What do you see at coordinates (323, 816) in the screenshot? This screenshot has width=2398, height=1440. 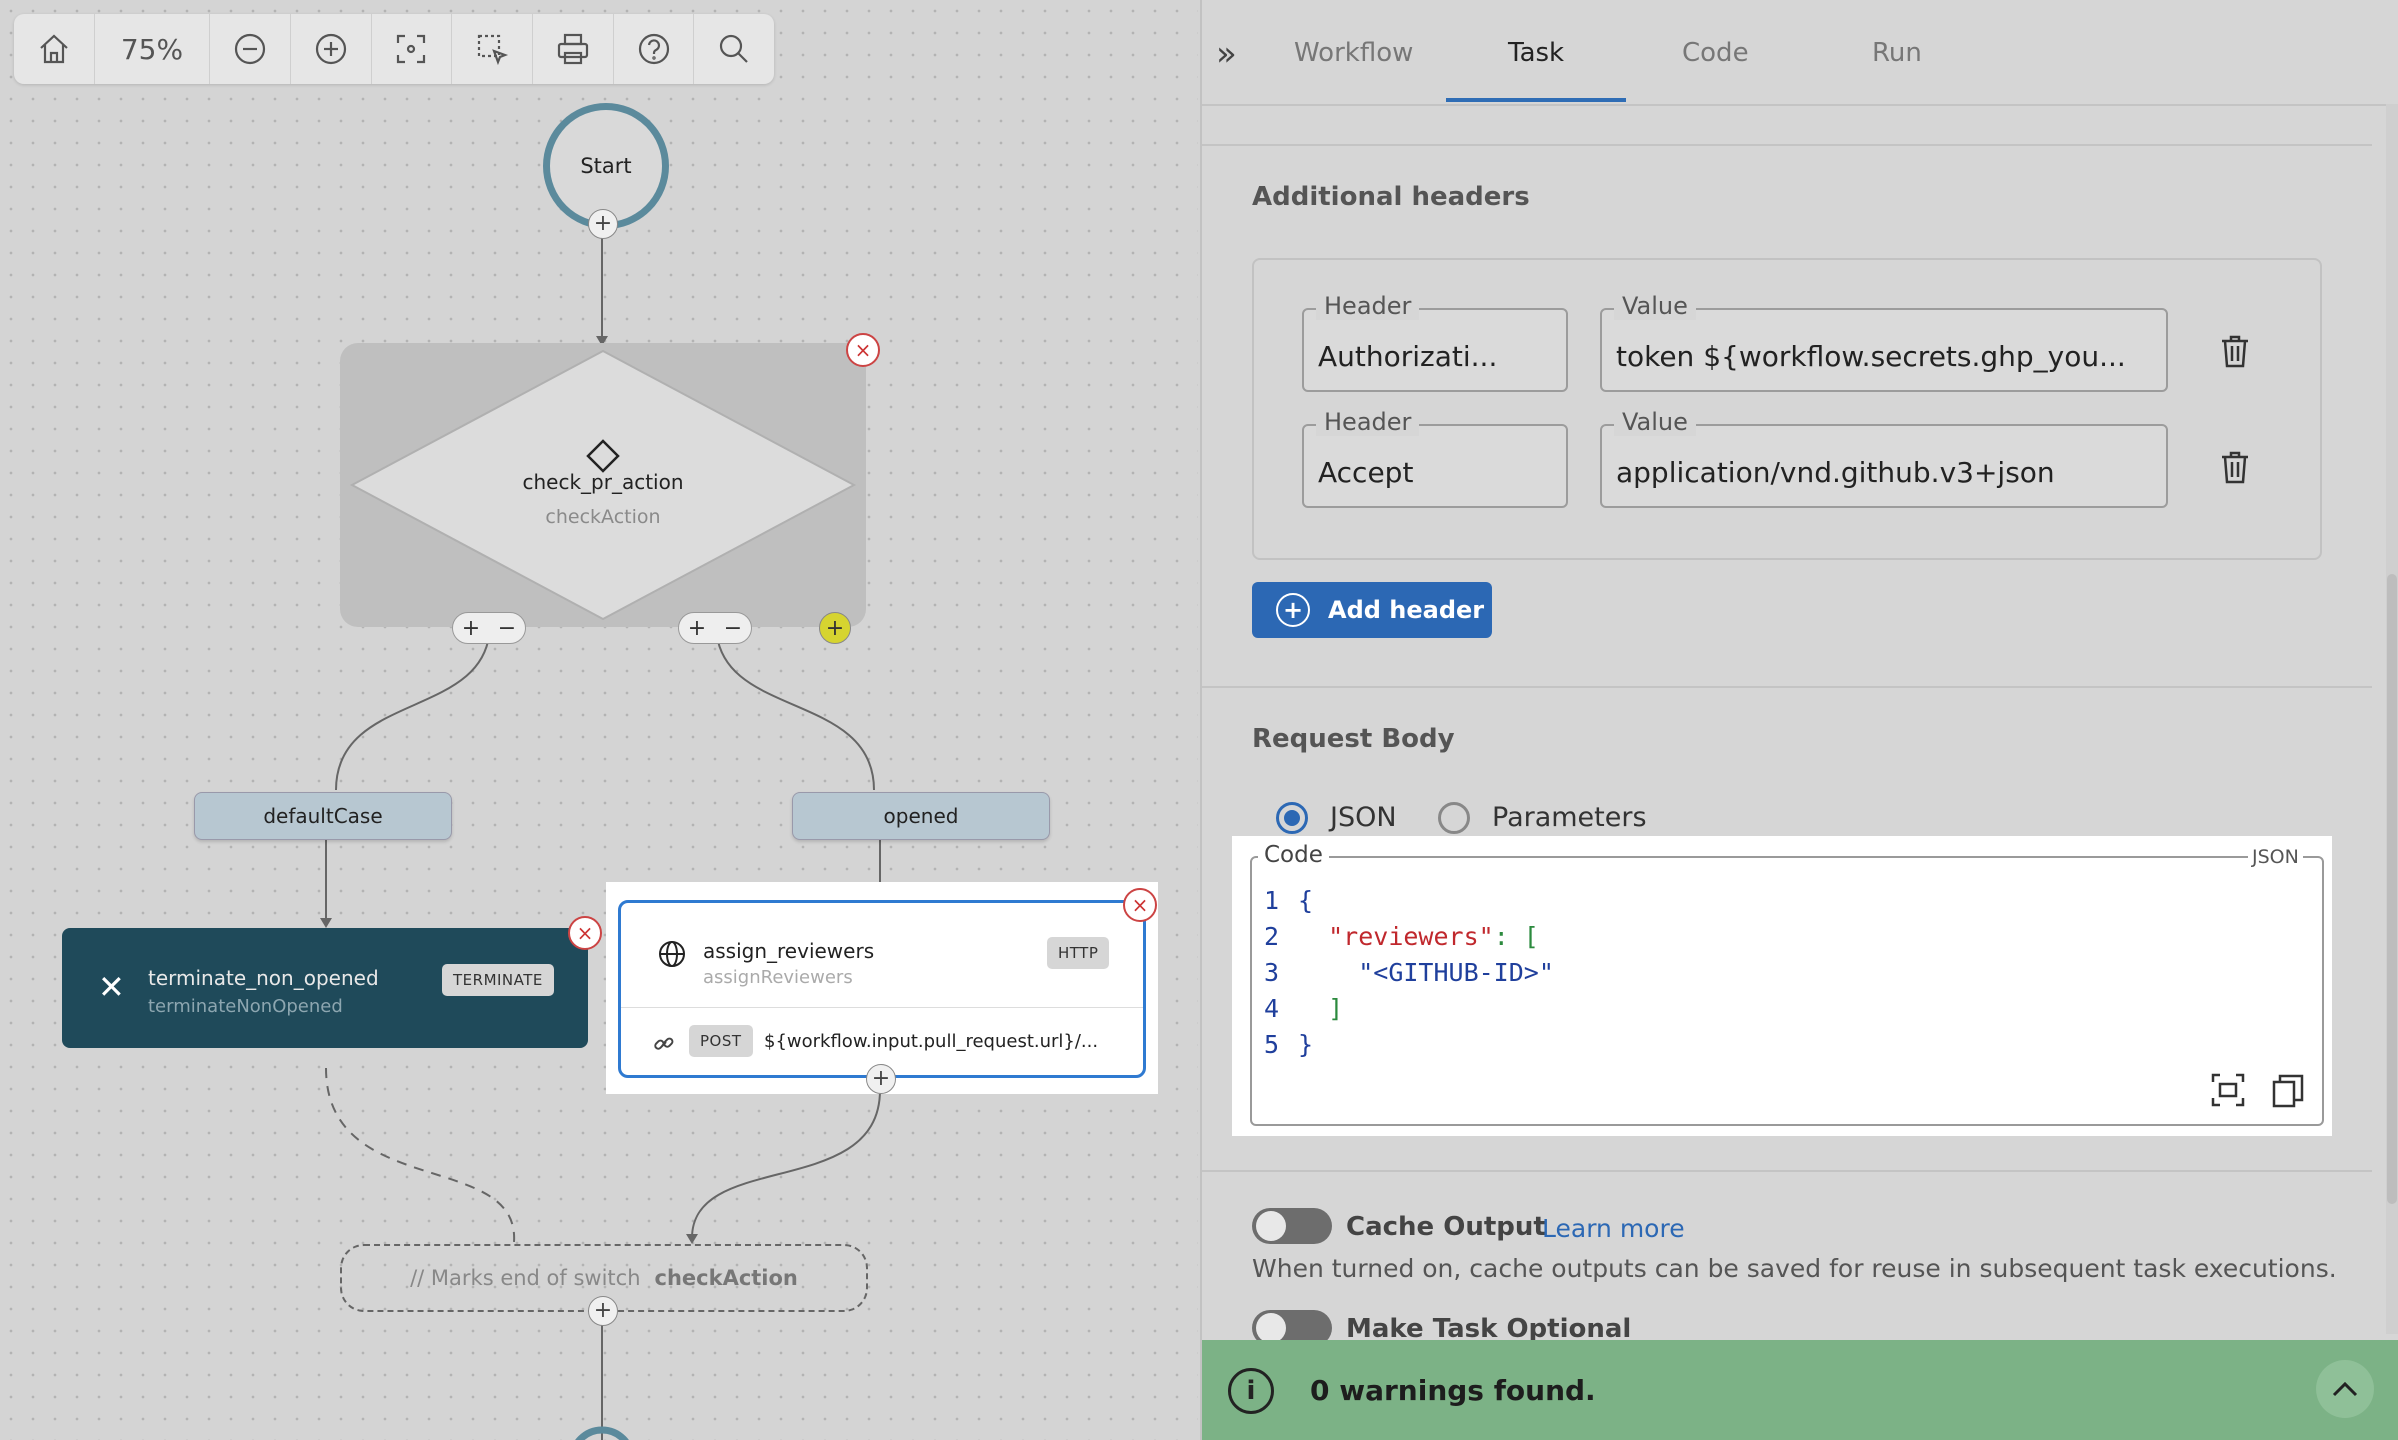 I see `case-default: defaultCase` at bounding box center [323, 816].